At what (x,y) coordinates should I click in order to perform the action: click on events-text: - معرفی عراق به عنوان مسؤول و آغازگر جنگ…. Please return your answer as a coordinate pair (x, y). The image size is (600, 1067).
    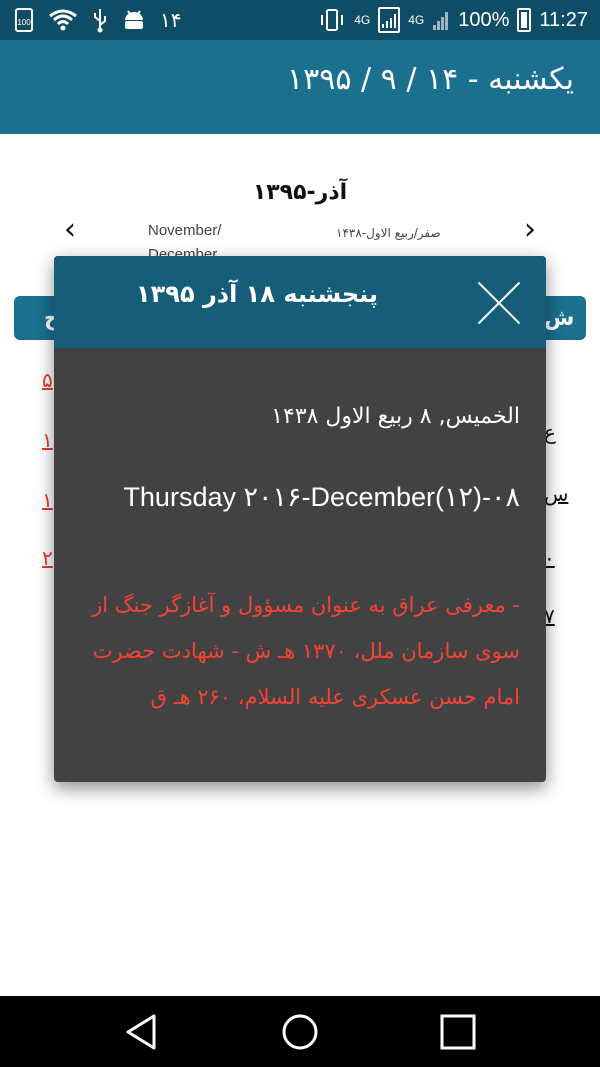
    Looking at the image, I should click on (306, 651).